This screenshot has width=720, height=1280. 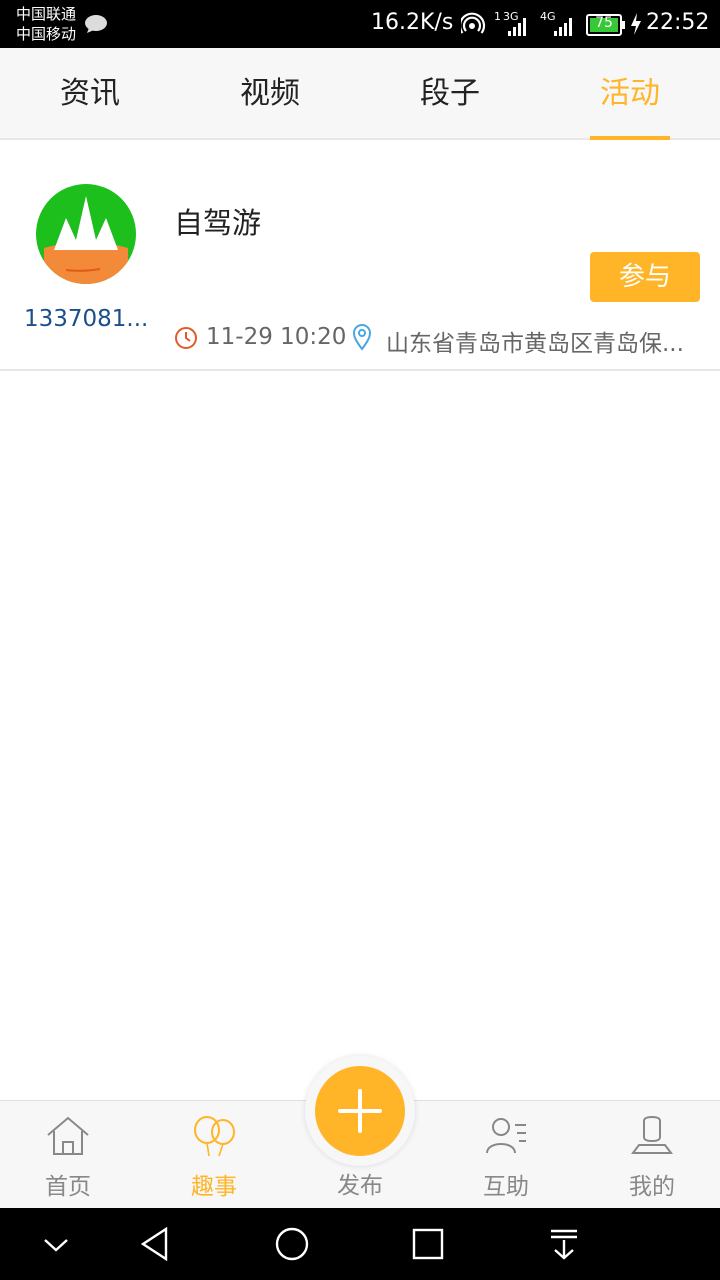 I want to click on activity-time: 11-29 10:20, so click(x=276, y=337).